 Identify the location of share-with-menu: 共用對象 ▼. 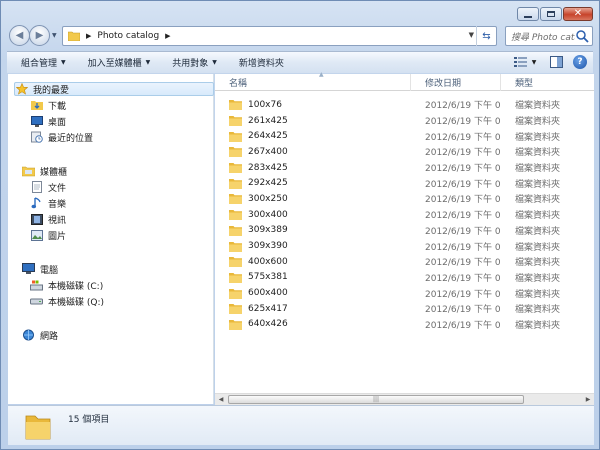
(191, 62).